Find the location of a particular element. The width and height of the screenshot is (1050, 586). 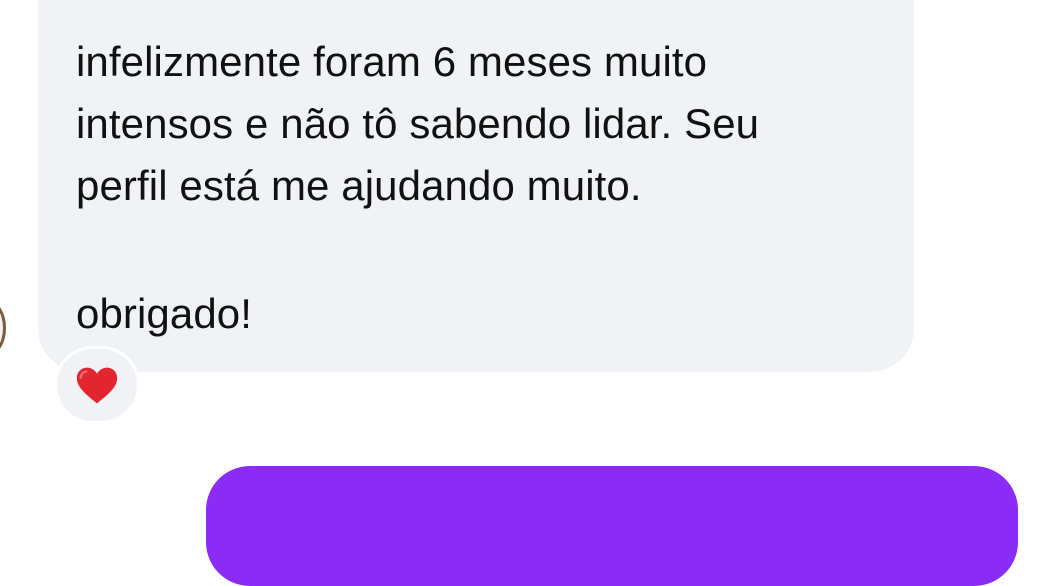

sender-avatar is located at coordinates (3, 328).